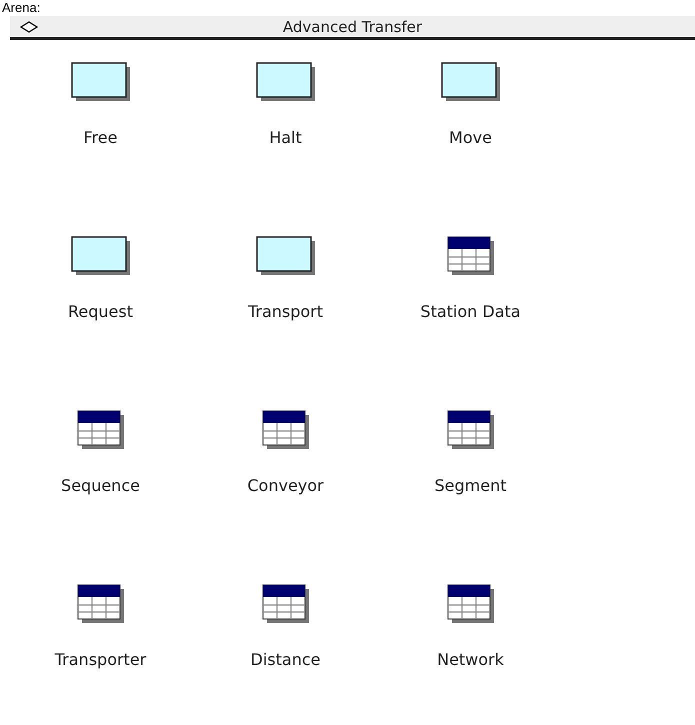 The image size is (695, 725). Describe the element at coordinates (101, 138) in the screenshot. I see `module-label: Free` at that location.